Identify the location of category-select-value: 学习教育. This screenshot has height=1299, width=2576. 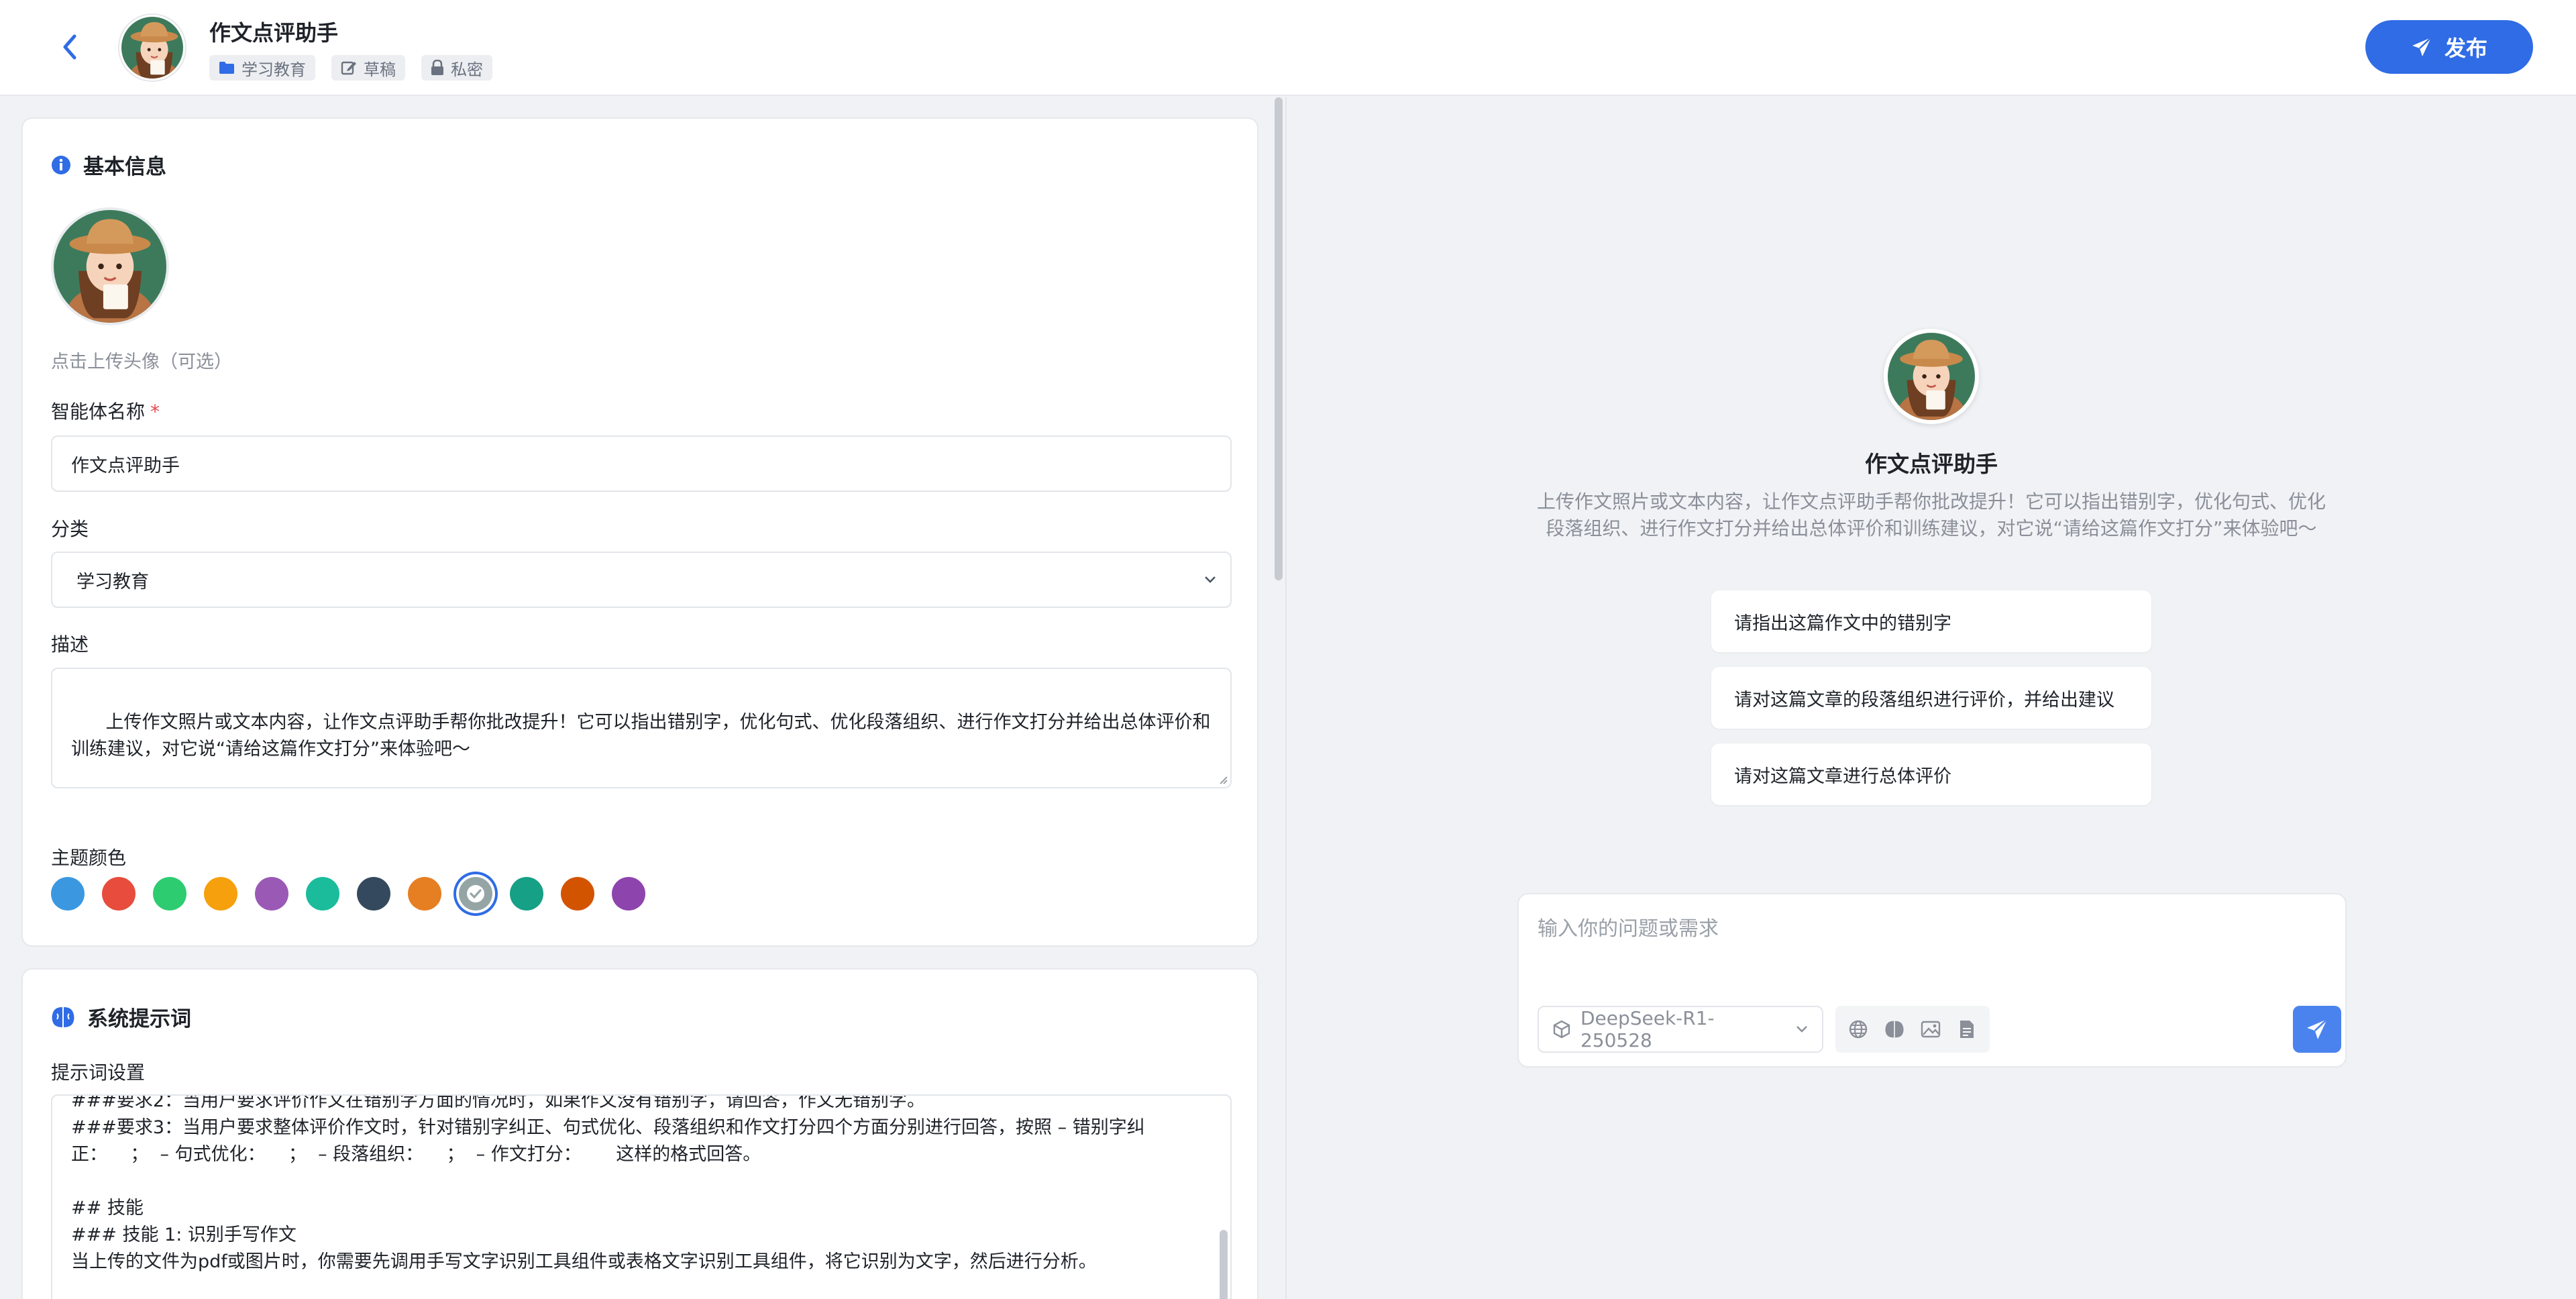
(112, 581).